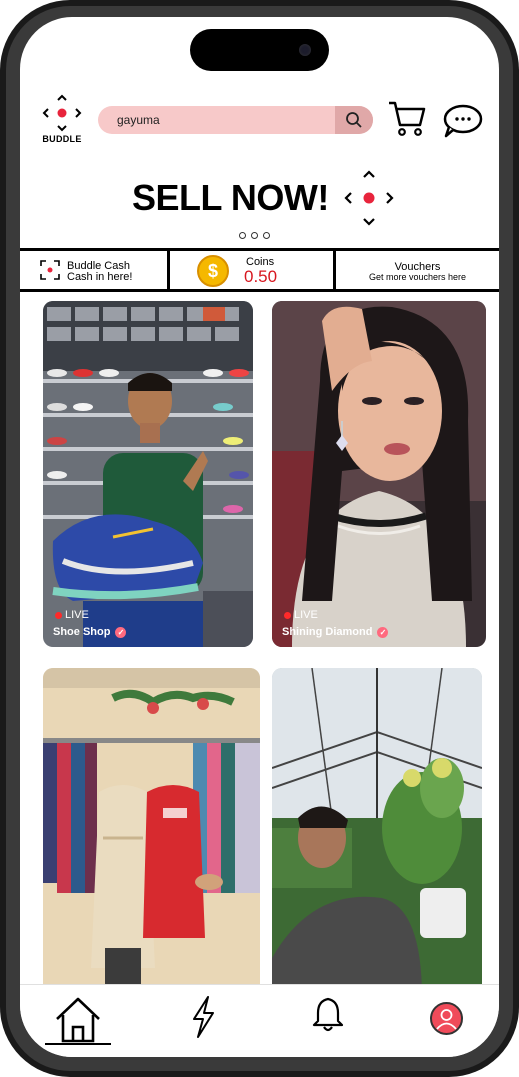 This screenshot has height=1077, width=519. I want to click on shop-name: Shining Diamond ✓, so click(335, 632).